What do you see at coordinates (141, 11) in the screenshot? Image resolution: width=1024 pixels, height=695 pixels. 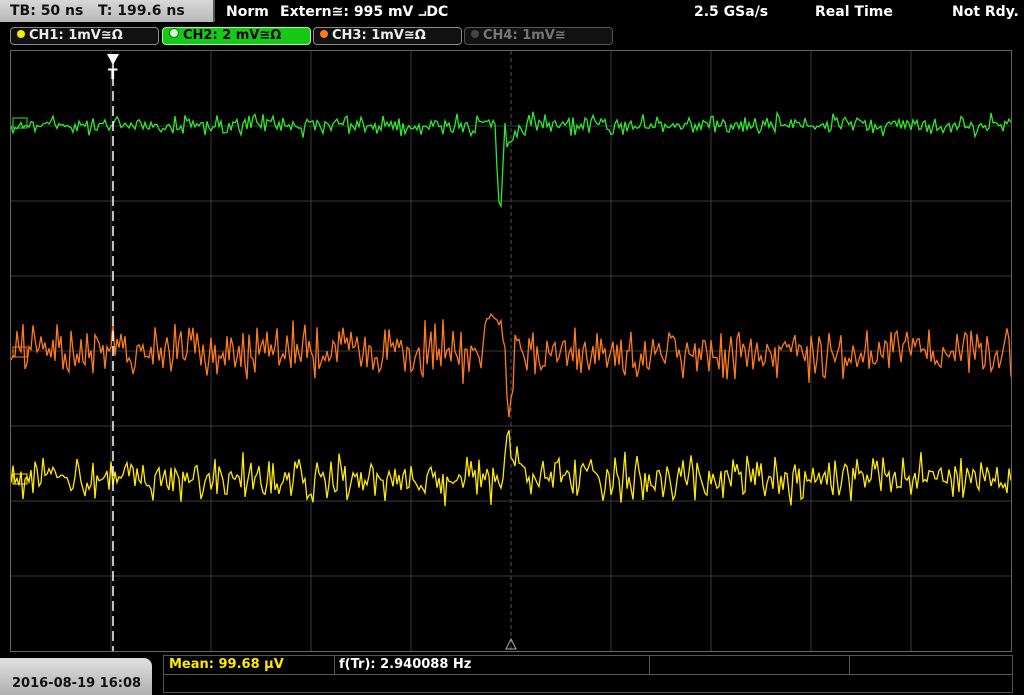 I see `trigger-time-label: T: 199.6 ns` at bounding box center [141, 11].